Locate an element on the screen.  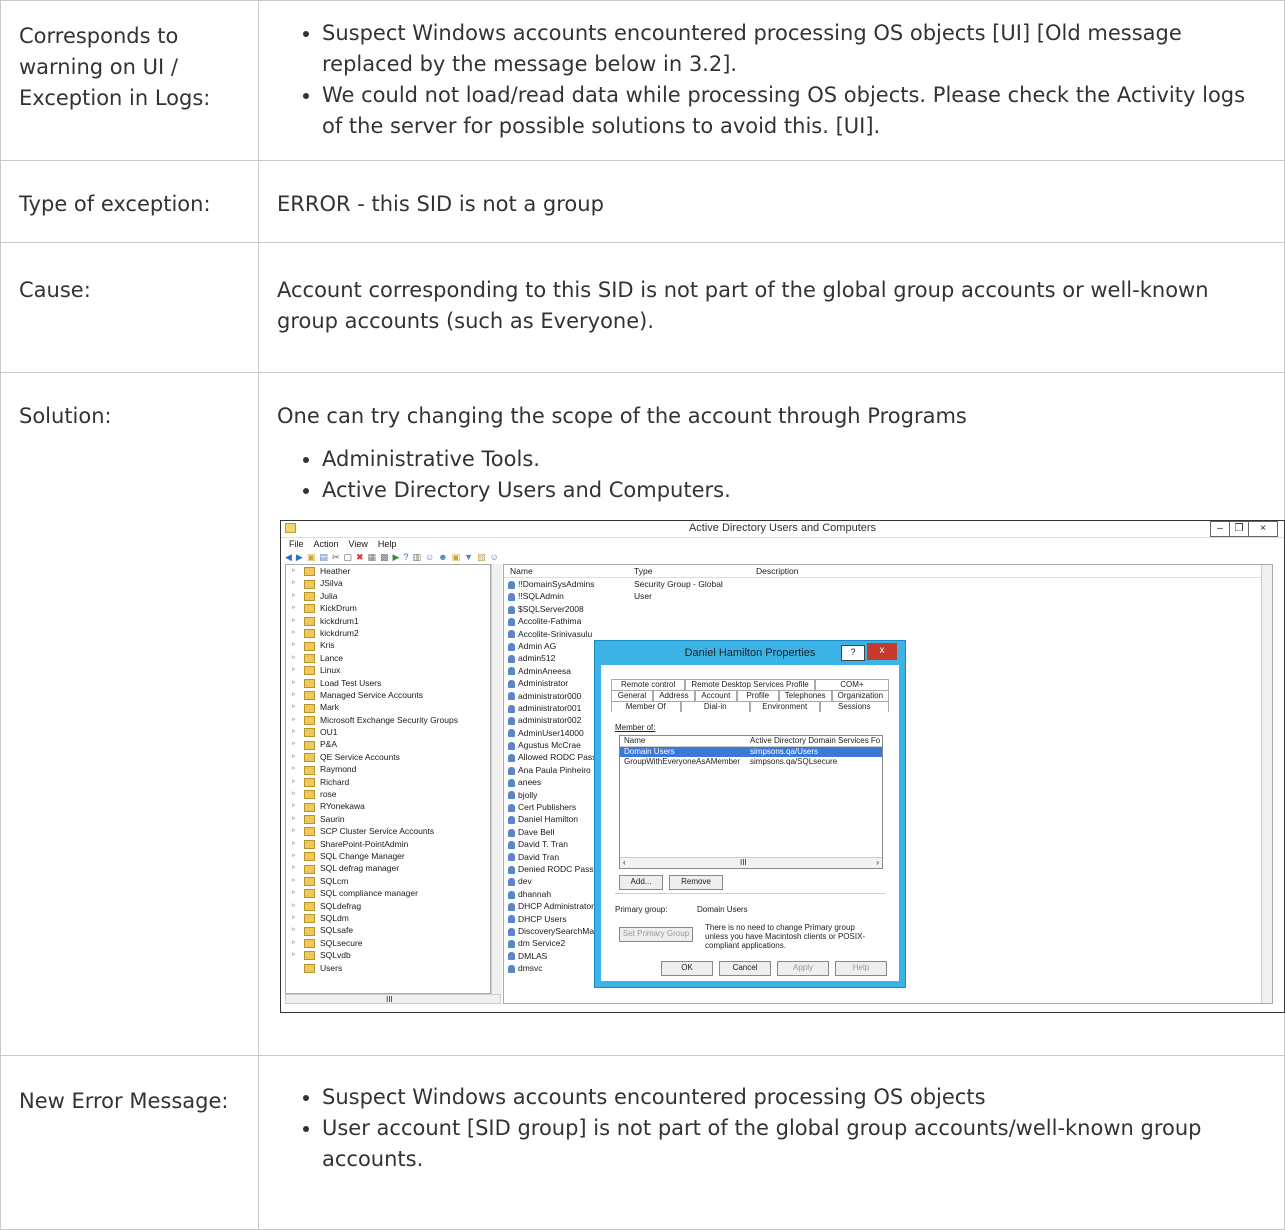
close-button: x is located at coordinates (882, 651).